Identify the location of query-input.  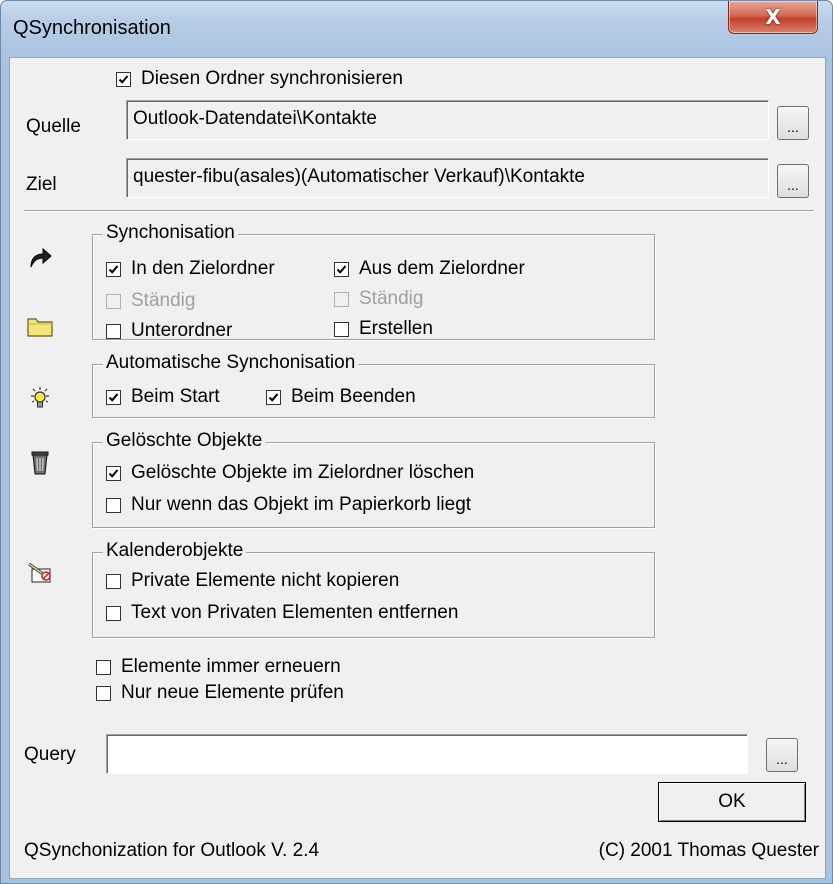
(427, 754).